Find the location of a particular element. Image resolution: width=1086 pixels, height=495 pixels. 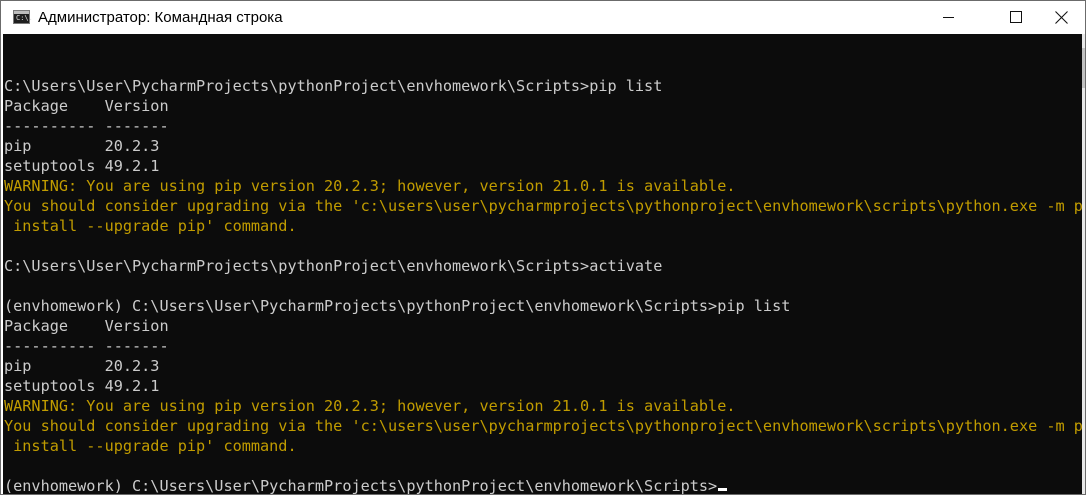

close-icon is located at coordinates (1061, 17).